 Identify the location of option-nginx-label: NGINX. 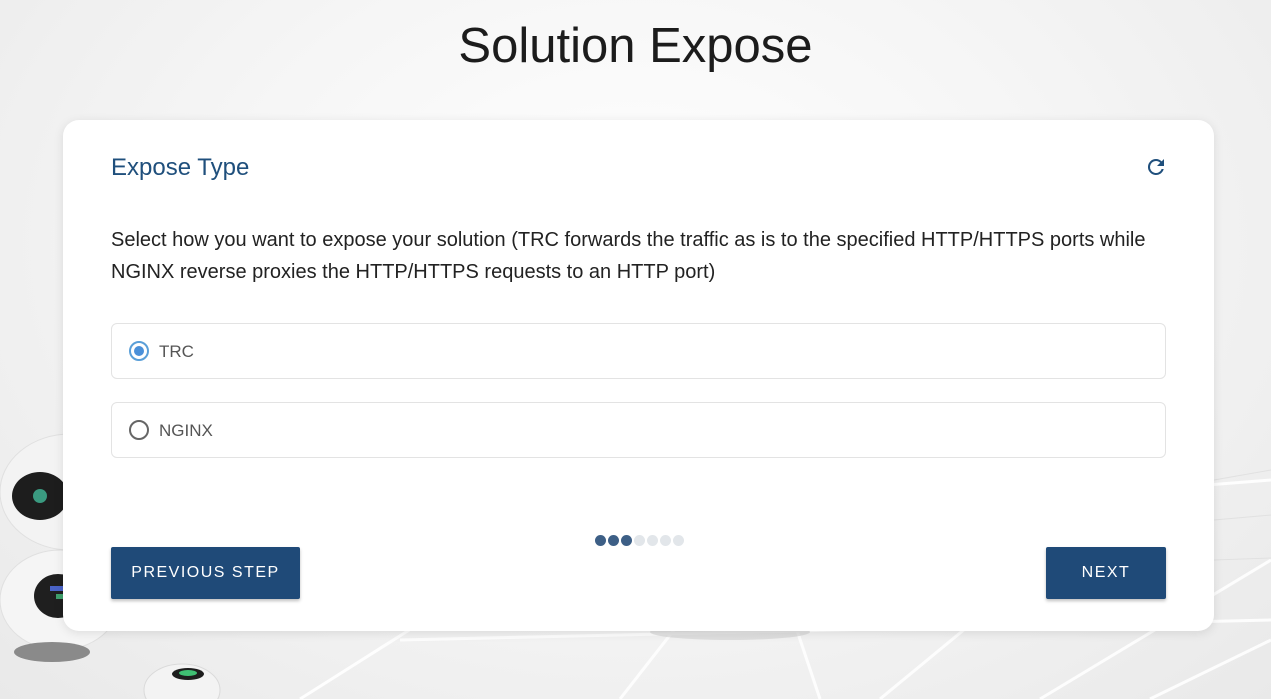
(186, 430).